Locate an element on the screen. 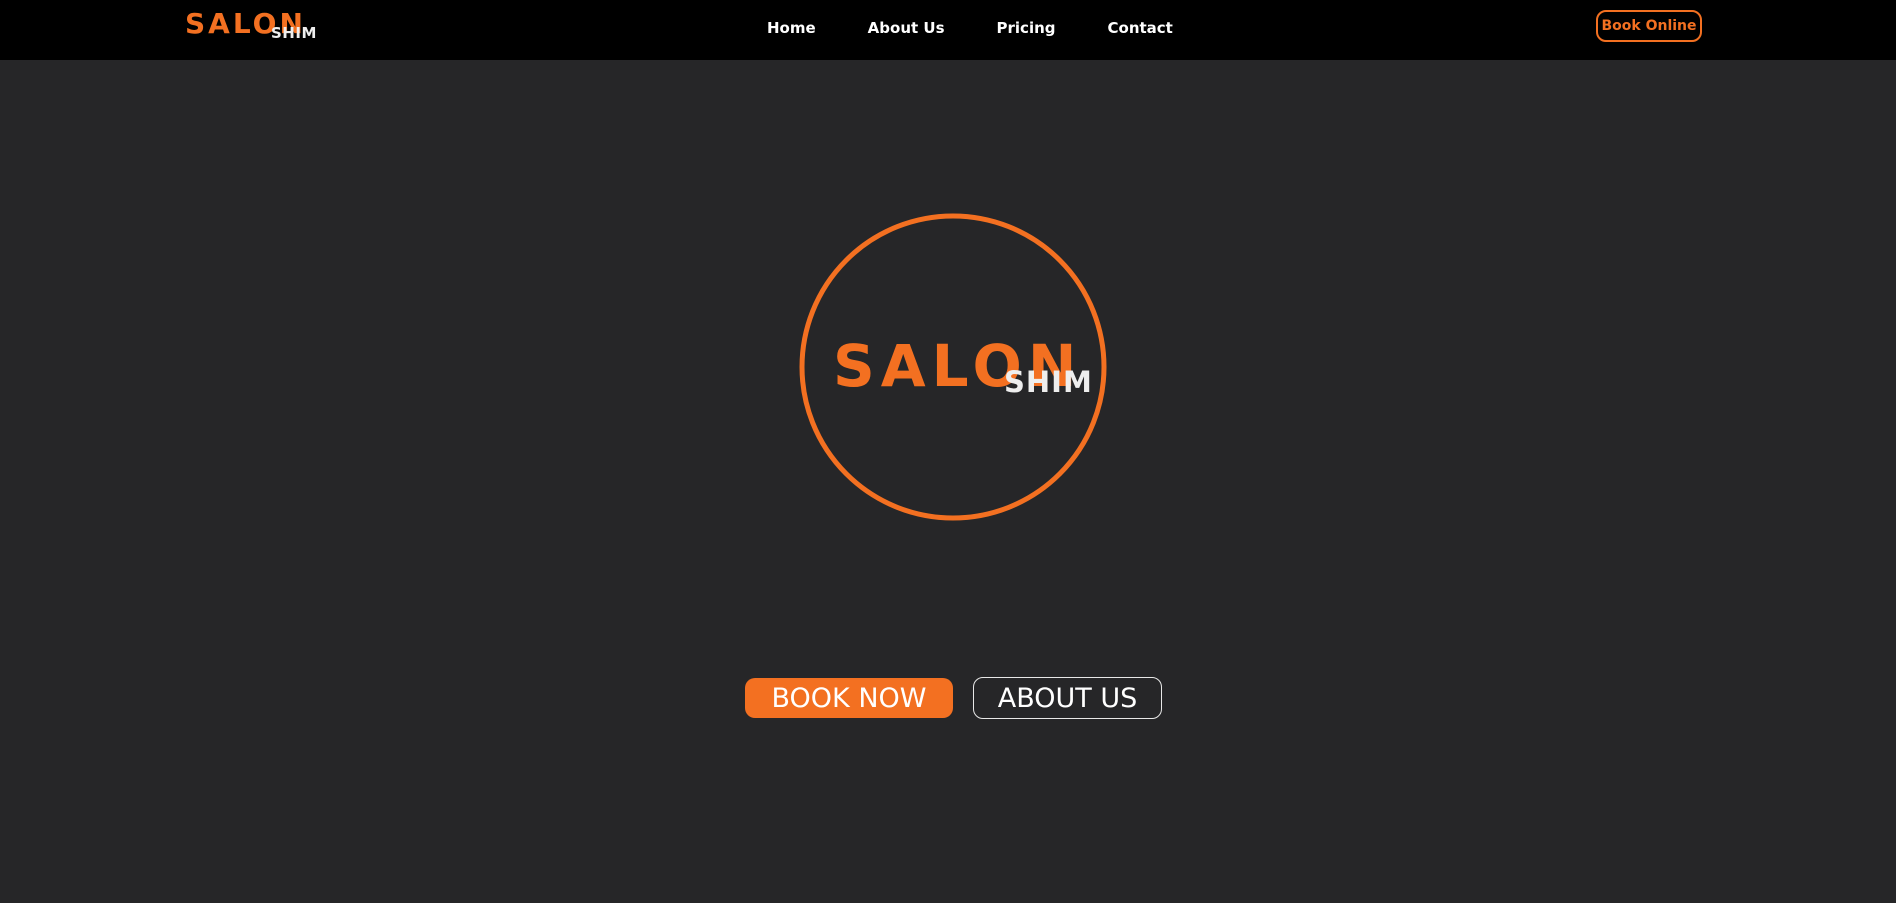  main-nav: Home About Us Pricing Contact is located at coordinates (970, 28).